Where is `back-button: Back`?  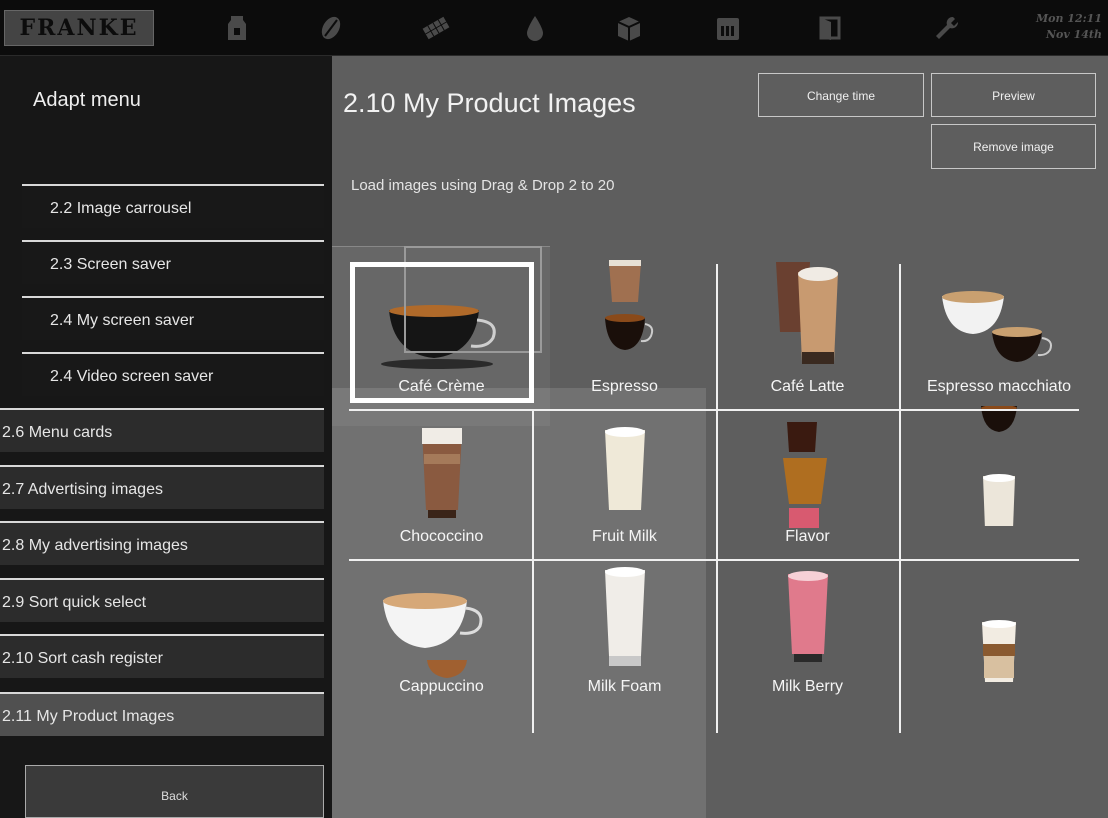
back-button: Back is located at coordinates (174, 791).